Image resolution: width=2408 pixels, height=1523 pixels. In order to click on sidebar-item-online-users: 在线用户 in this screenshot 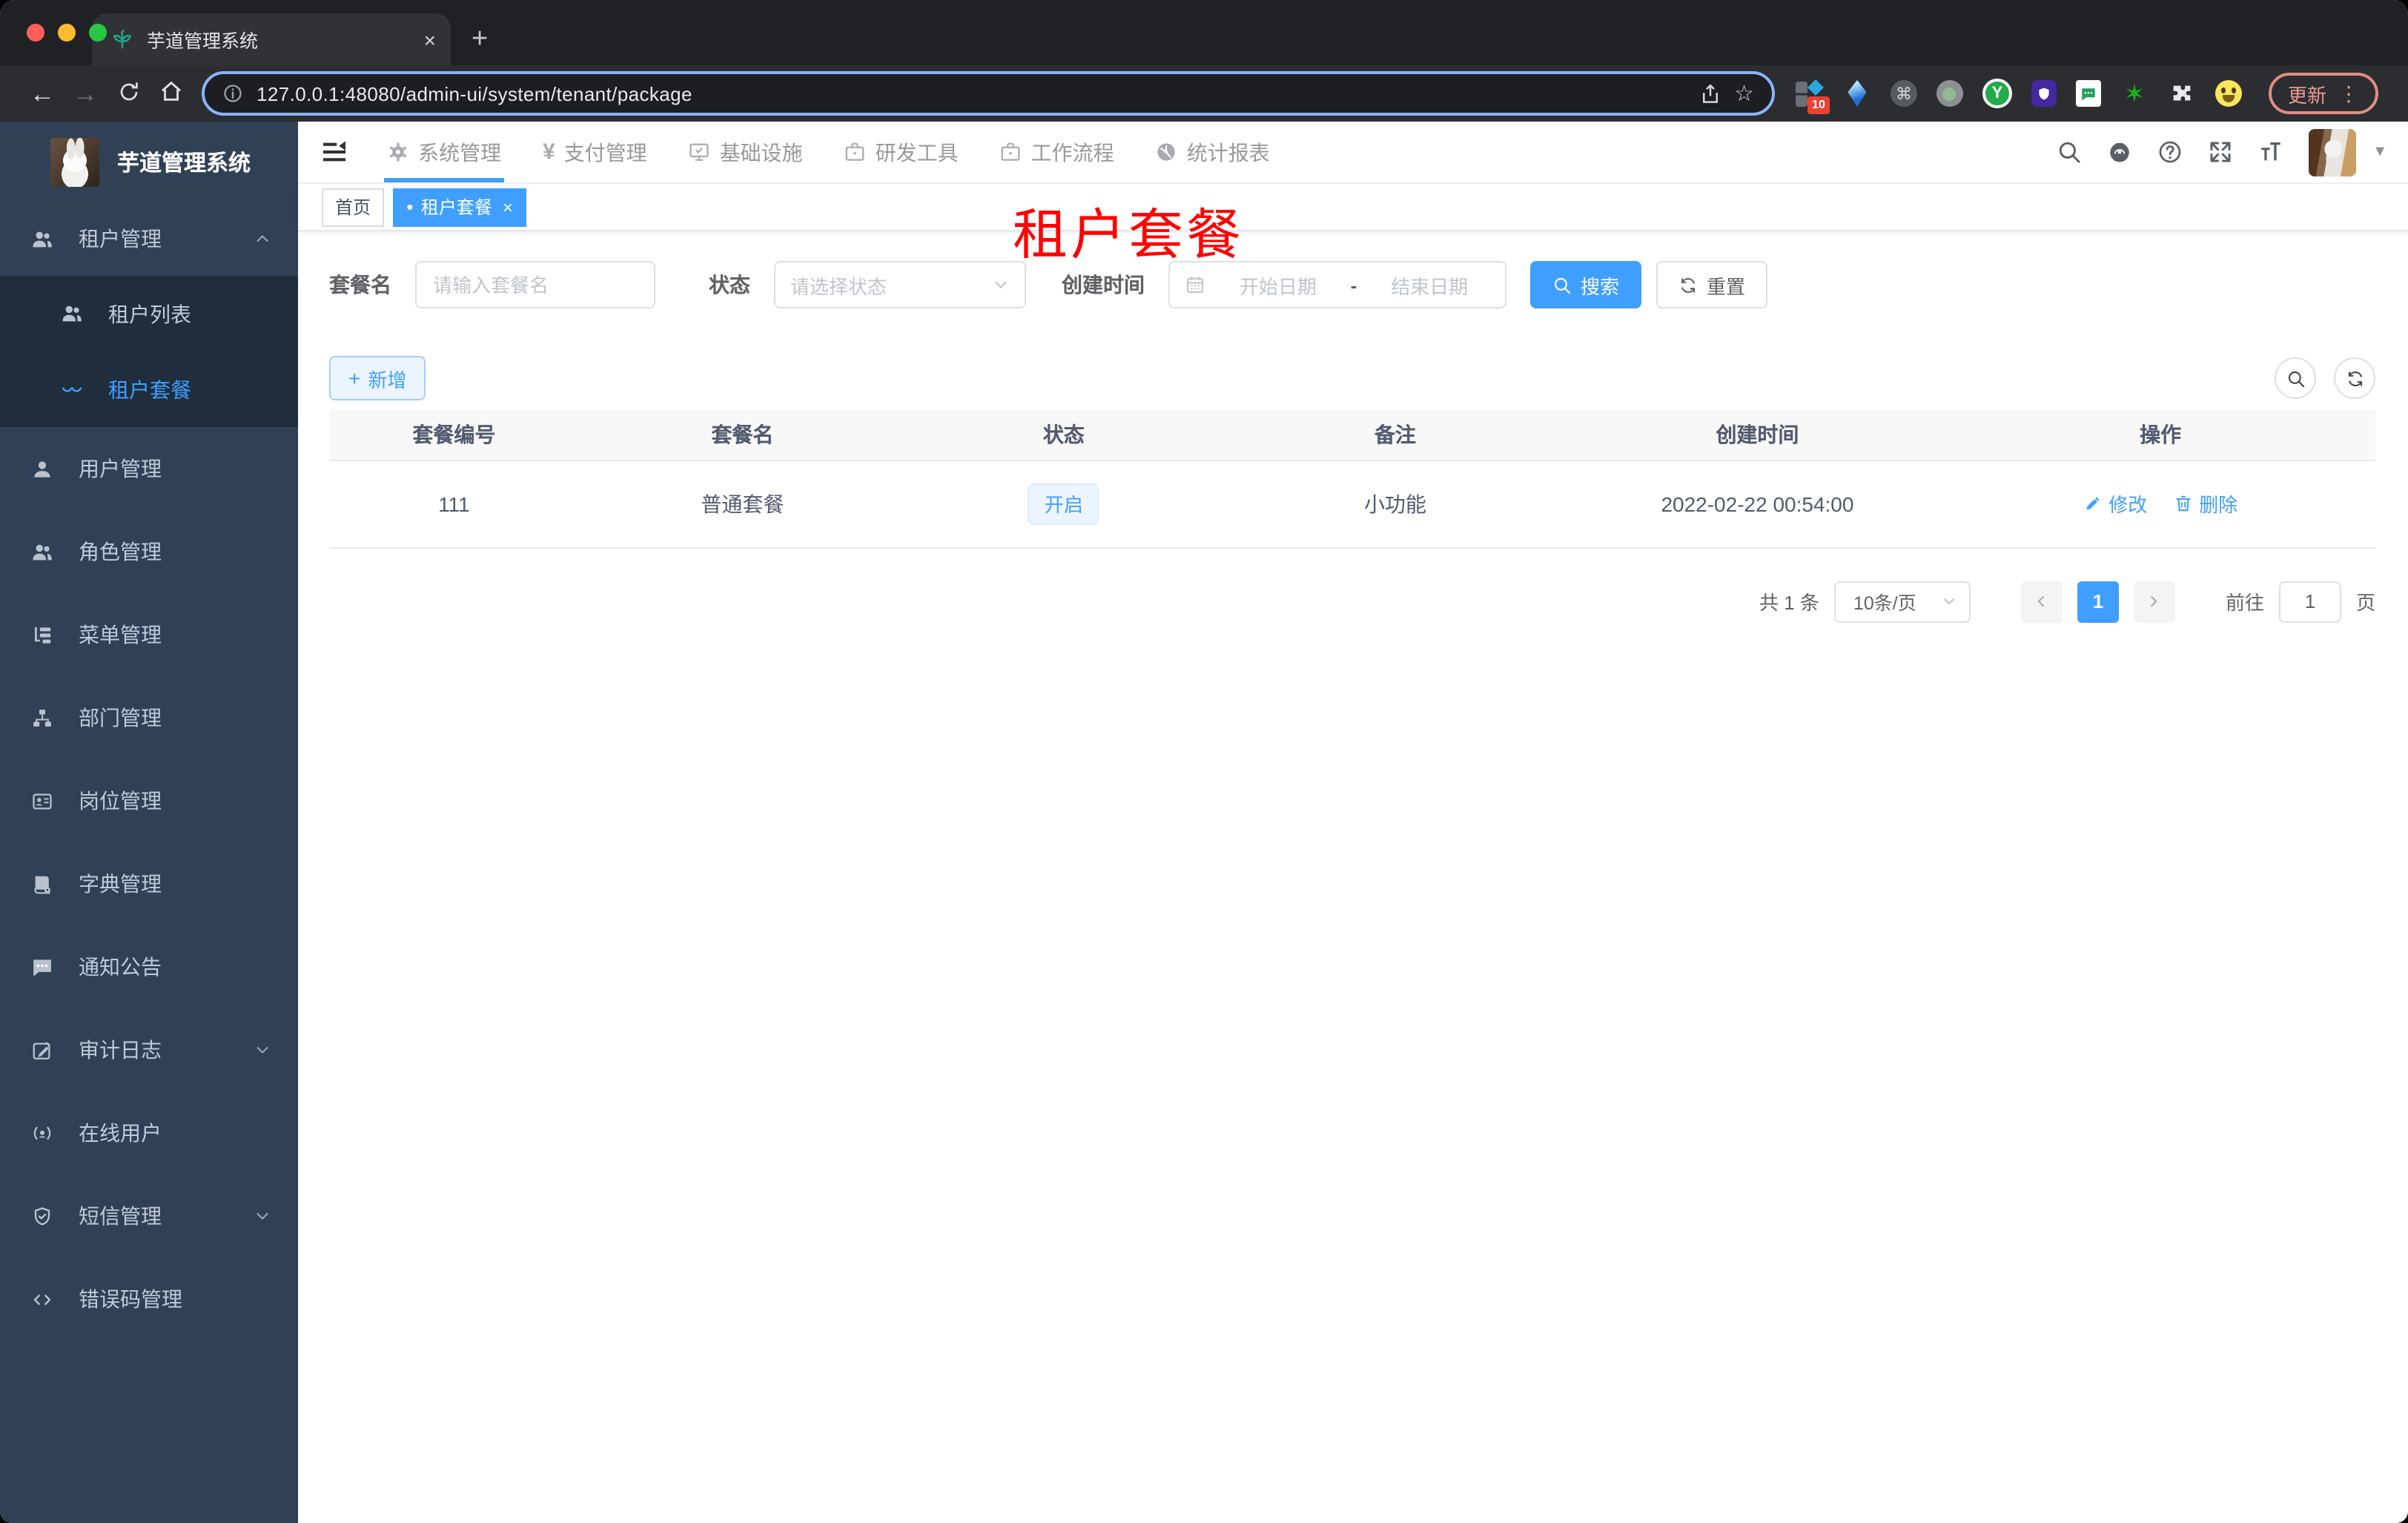, I will do `click(149, 1133)`.